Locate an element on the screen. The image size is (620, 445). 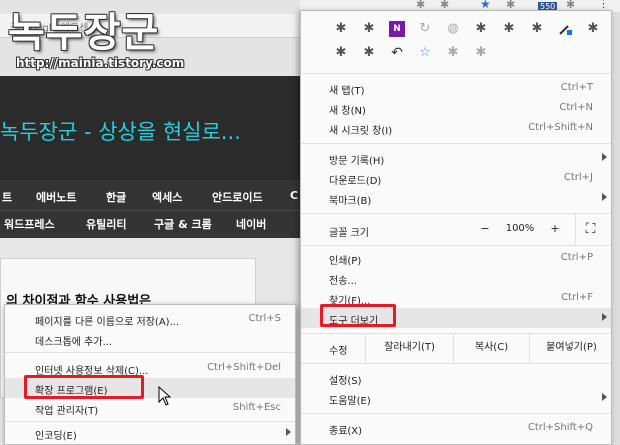
nav-item-wordpress: 워드프레스 is located at coordinates (29, 224).